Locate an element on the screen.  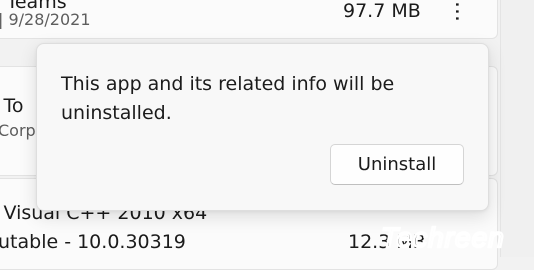
app-subtitle-todo: Corp is located at coordinates (18, 130).